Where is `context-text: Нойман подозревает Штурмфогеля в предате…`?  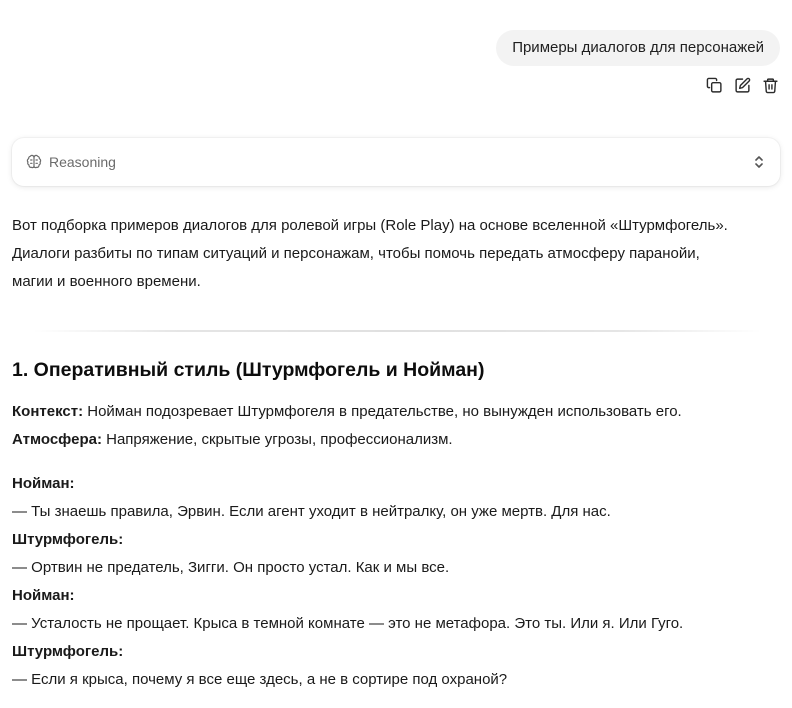 context-text: Нойман подозревает Штурмфогеля в предате… is located at coordinates (382, 411).